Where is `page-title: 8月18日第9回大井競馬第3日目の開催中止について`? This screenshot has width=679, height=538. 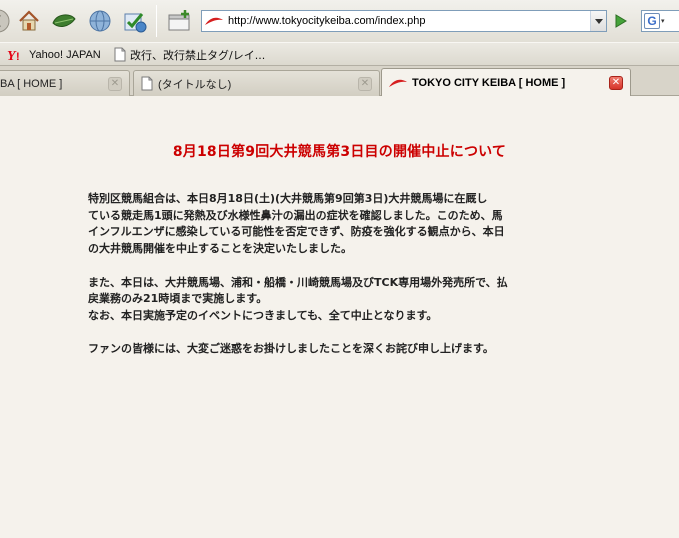
page-title: 8月18日第9回大井競馬第3日目の開催中止について is located at coordinates (339, 152).